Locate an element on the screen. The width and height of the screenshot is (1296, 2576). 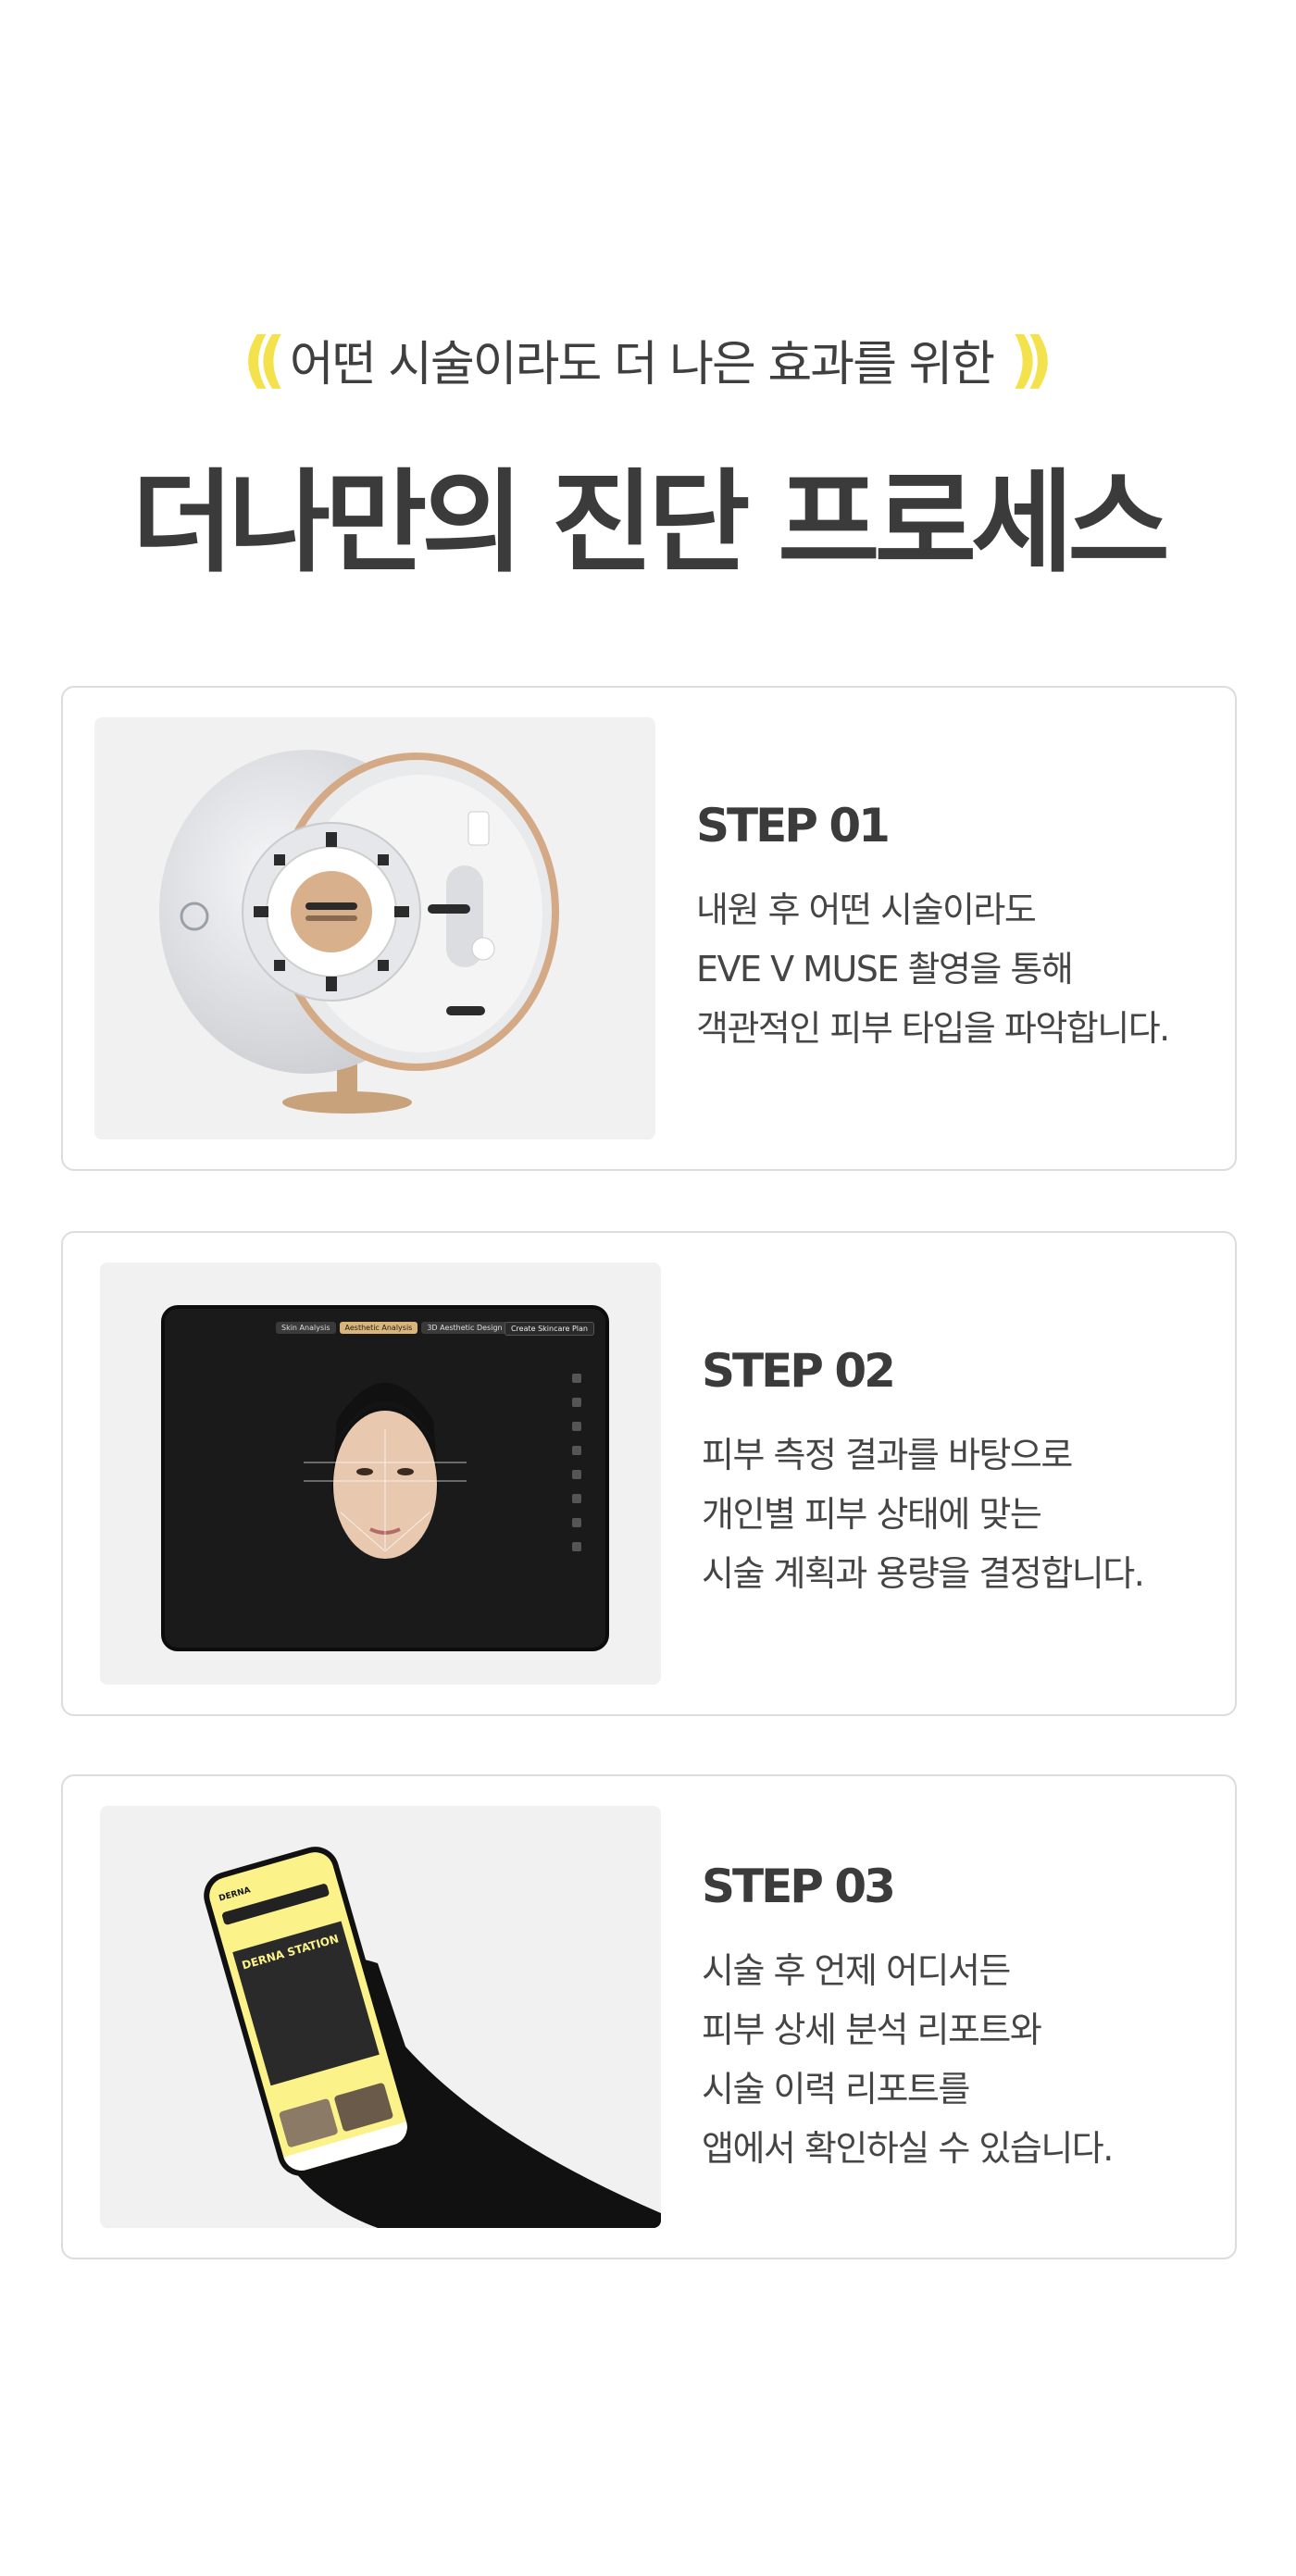
desc-line: 개인별 피부 상태에 맞는 is located at coordinates (872, 1514).